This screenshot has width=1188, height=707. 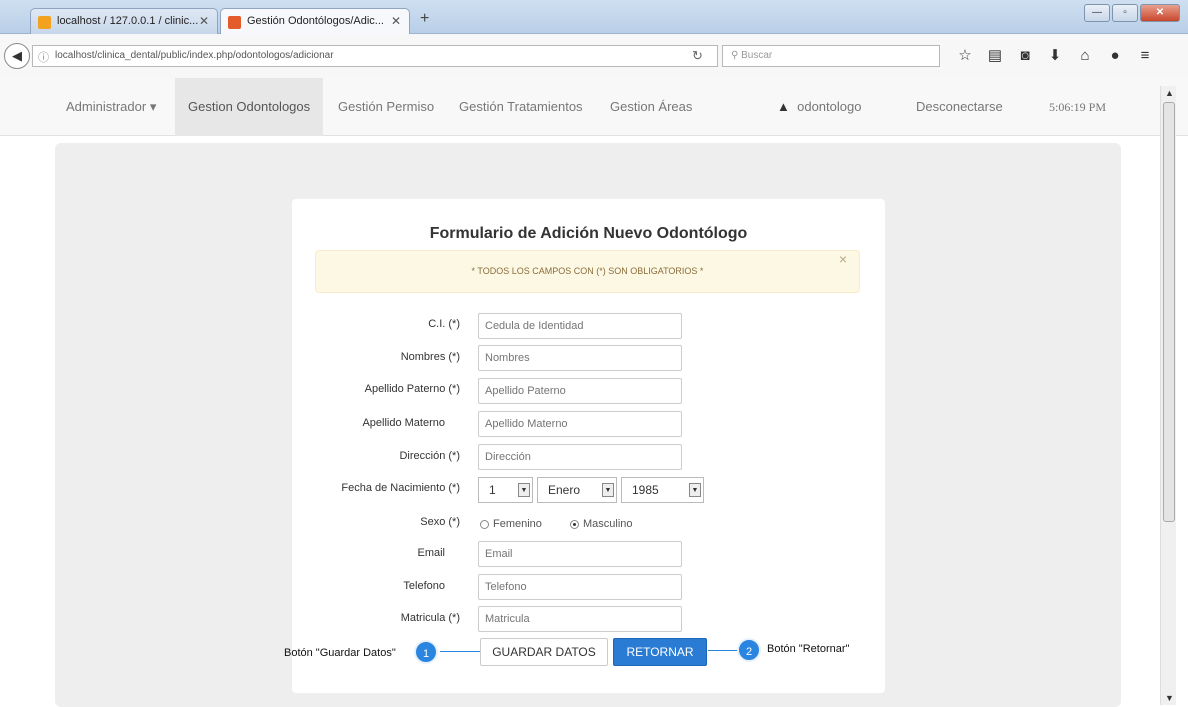 What do you see at coordinates (249, 107) in the screenshot?
I see `nav-gestion-odontologos: Gestion Odontologos` at bounding box center [249, 107].